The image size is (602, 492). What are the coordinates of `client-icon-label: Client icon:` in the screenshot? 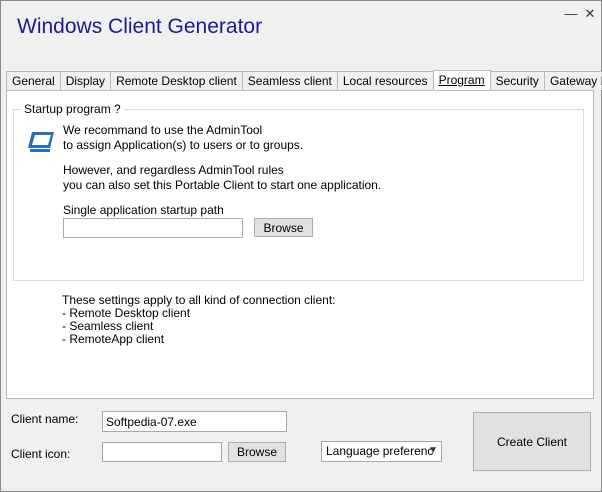 It's located at (41, 454).